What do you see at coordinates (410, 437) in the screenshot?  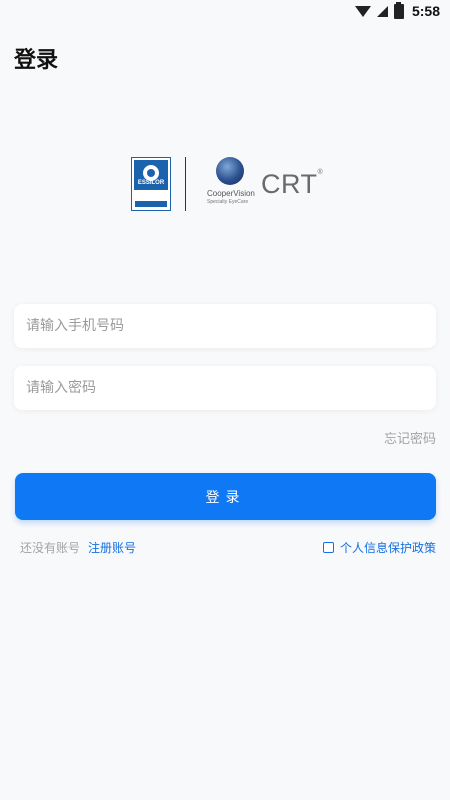 I see `forgot-password-link: 忘记密码` at bounding box center [410, 437].